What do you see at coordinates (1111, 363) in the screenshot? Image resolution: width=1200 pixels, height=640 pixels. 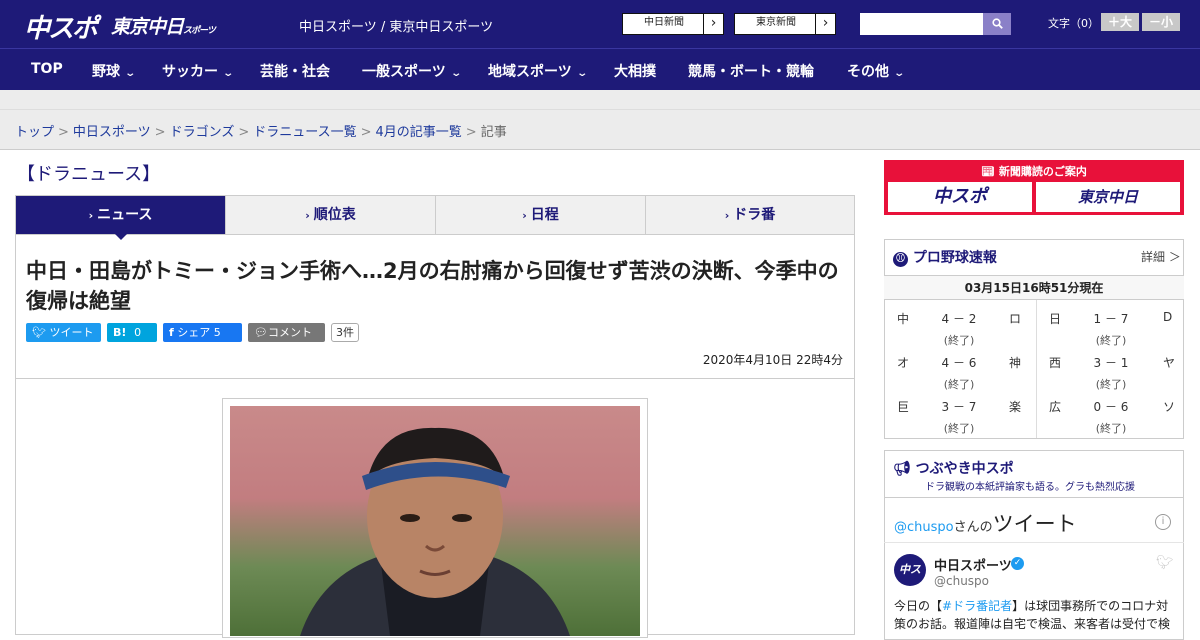 I see `game-score: 3 － 1` at bounding box center [1111, 363].